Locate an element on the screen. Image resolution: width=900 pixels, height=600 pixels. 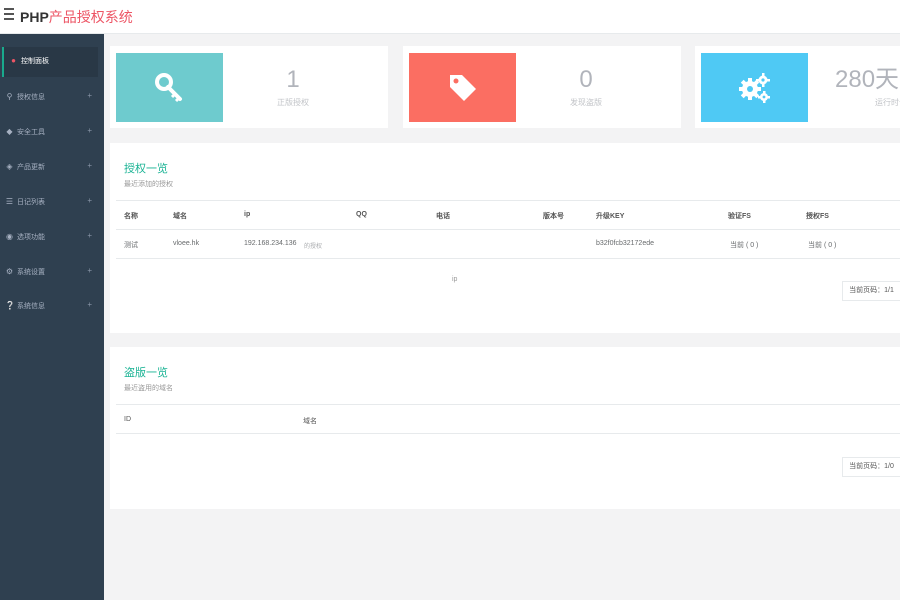
key-icon is located at coordinates (168, 87).